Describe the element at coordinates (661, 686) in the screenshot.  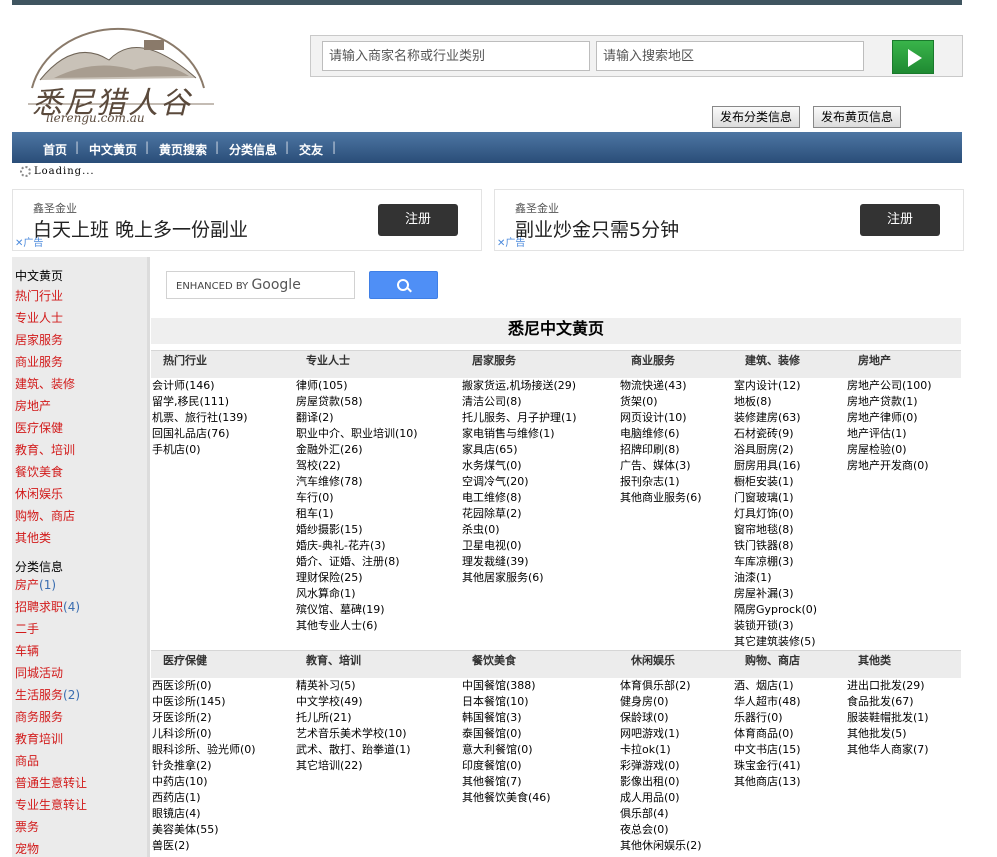
I see `subcategory-link: 体育俱乐部(2)` at that location.